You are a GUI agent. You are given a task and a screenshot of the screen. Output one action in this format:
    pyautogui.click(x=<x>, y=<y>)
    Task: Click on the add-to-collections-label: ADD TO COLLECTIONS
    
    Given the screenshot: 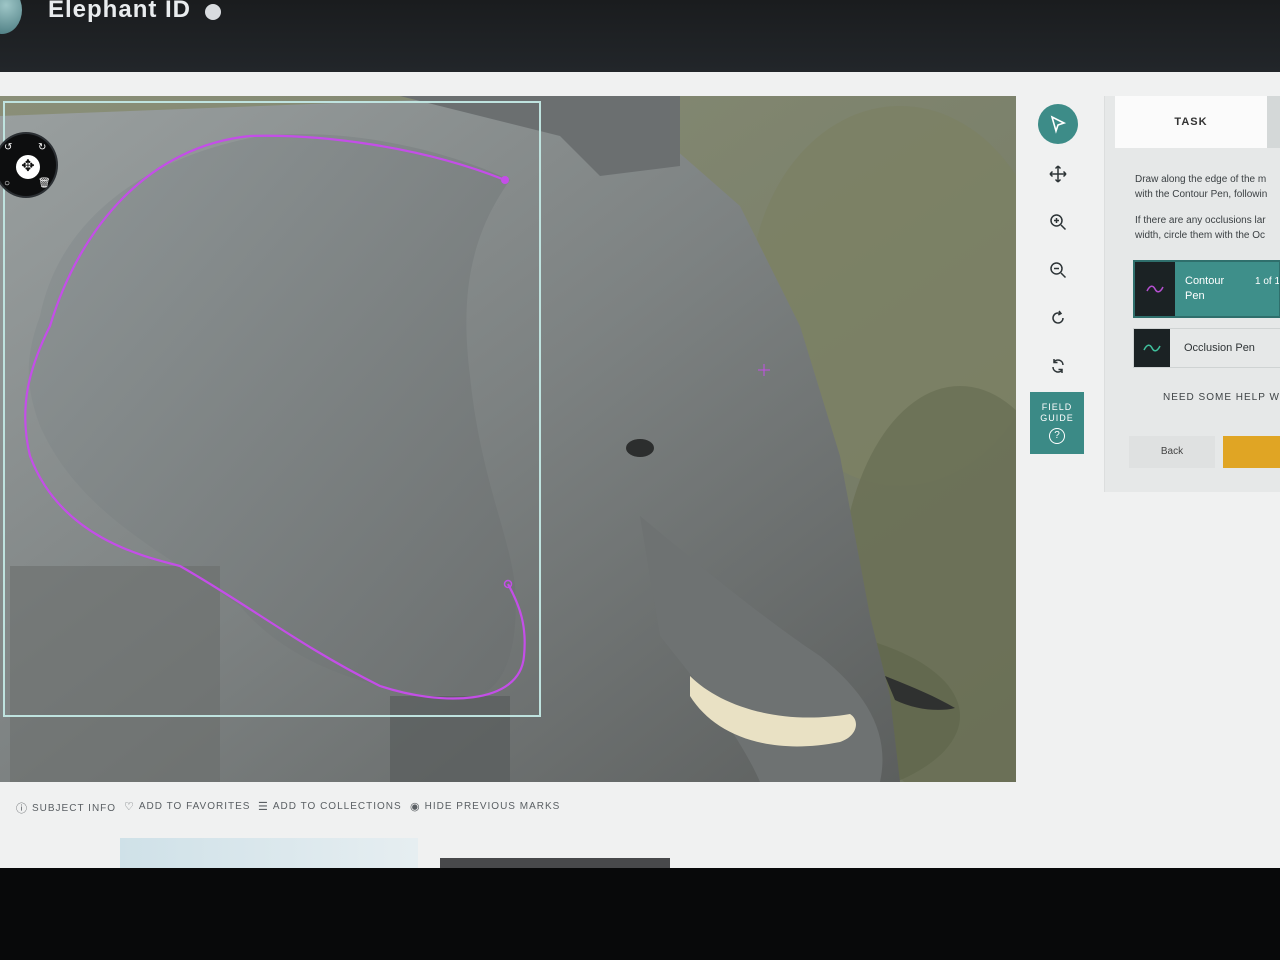 What is the action you would take?
    pyautogui.click(x=337, y=806)
    